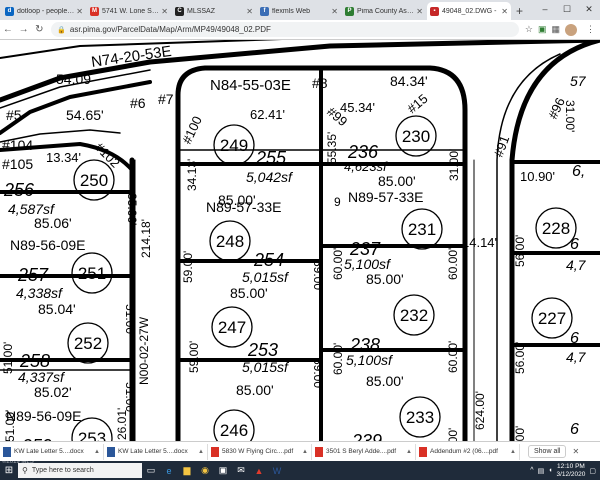 The width and height of the screenshot is (600, 480). I want to click on mail-icon: ✉, so click(241, 470).